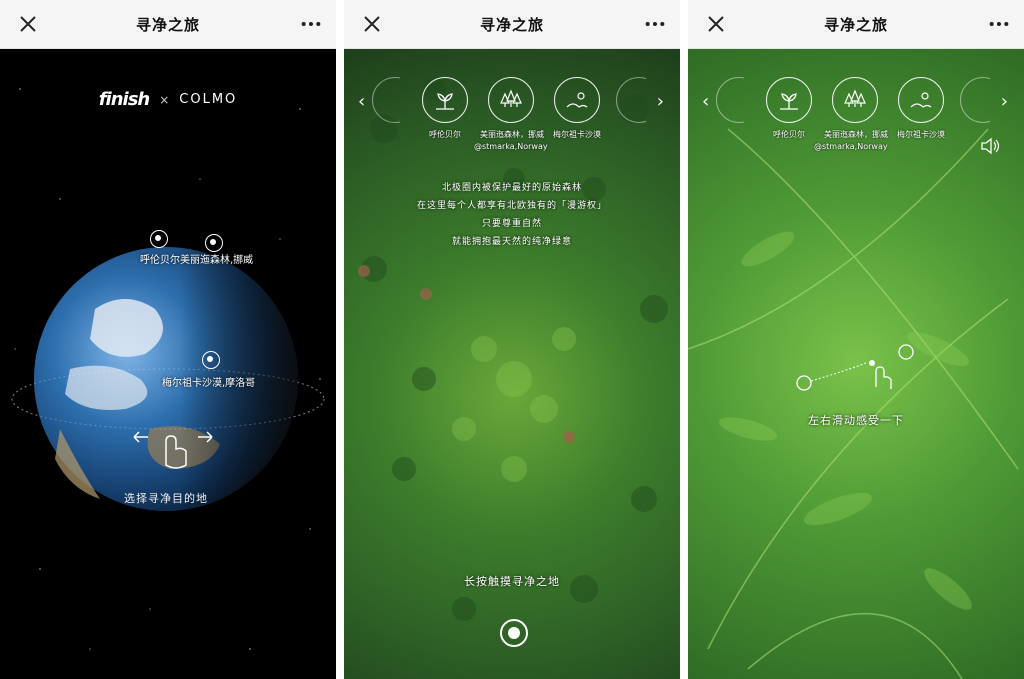 This screenshot has width=1024, height=679. Describe the element at coordinates (511, 206) in the screenshot. I see `poem-line: 在这里每个人都享有北欧独有的「漫游权」` at that location.